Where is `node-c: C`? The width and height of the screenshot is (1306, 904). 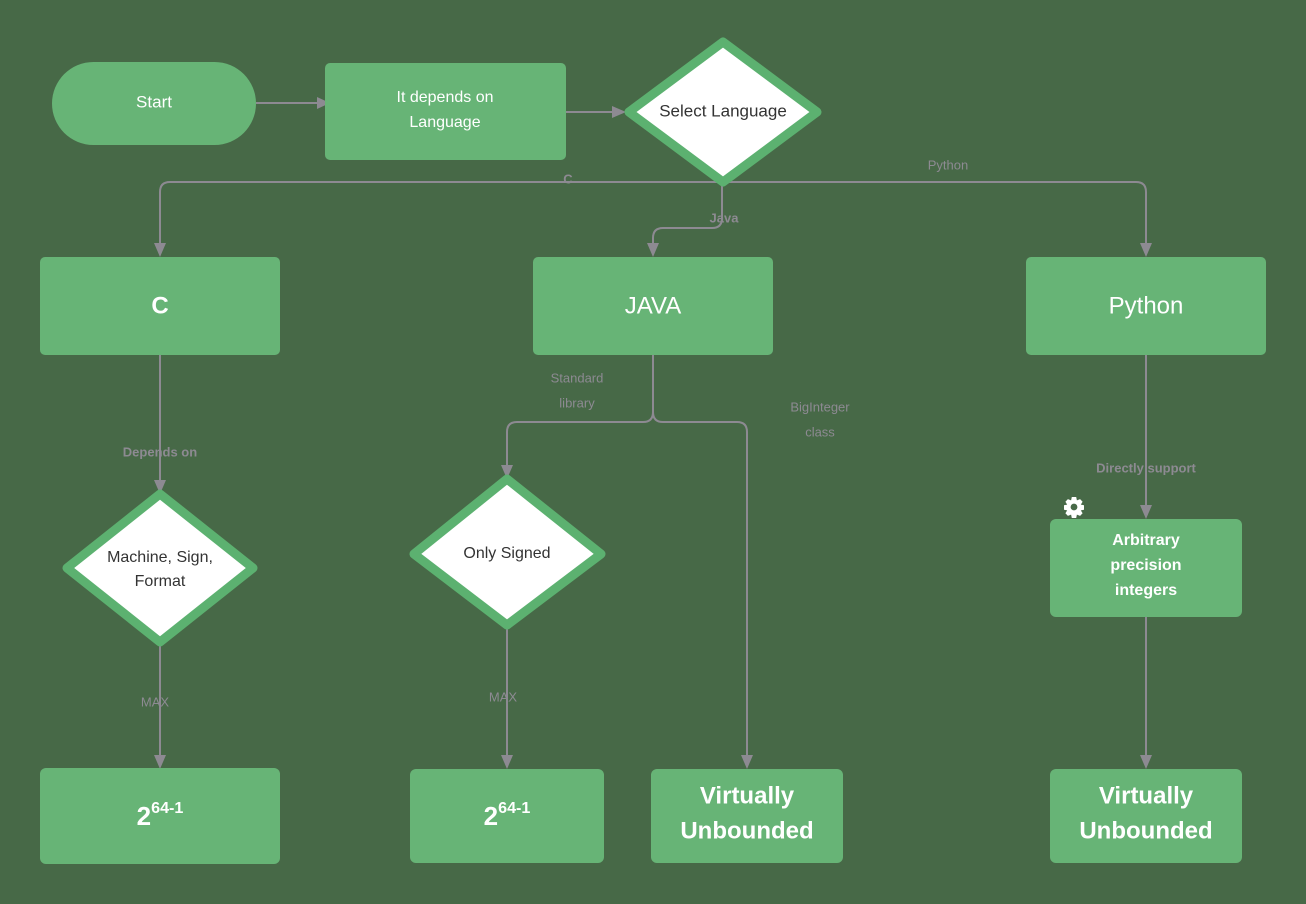
node-c: C is located at coordinates (160, 306).